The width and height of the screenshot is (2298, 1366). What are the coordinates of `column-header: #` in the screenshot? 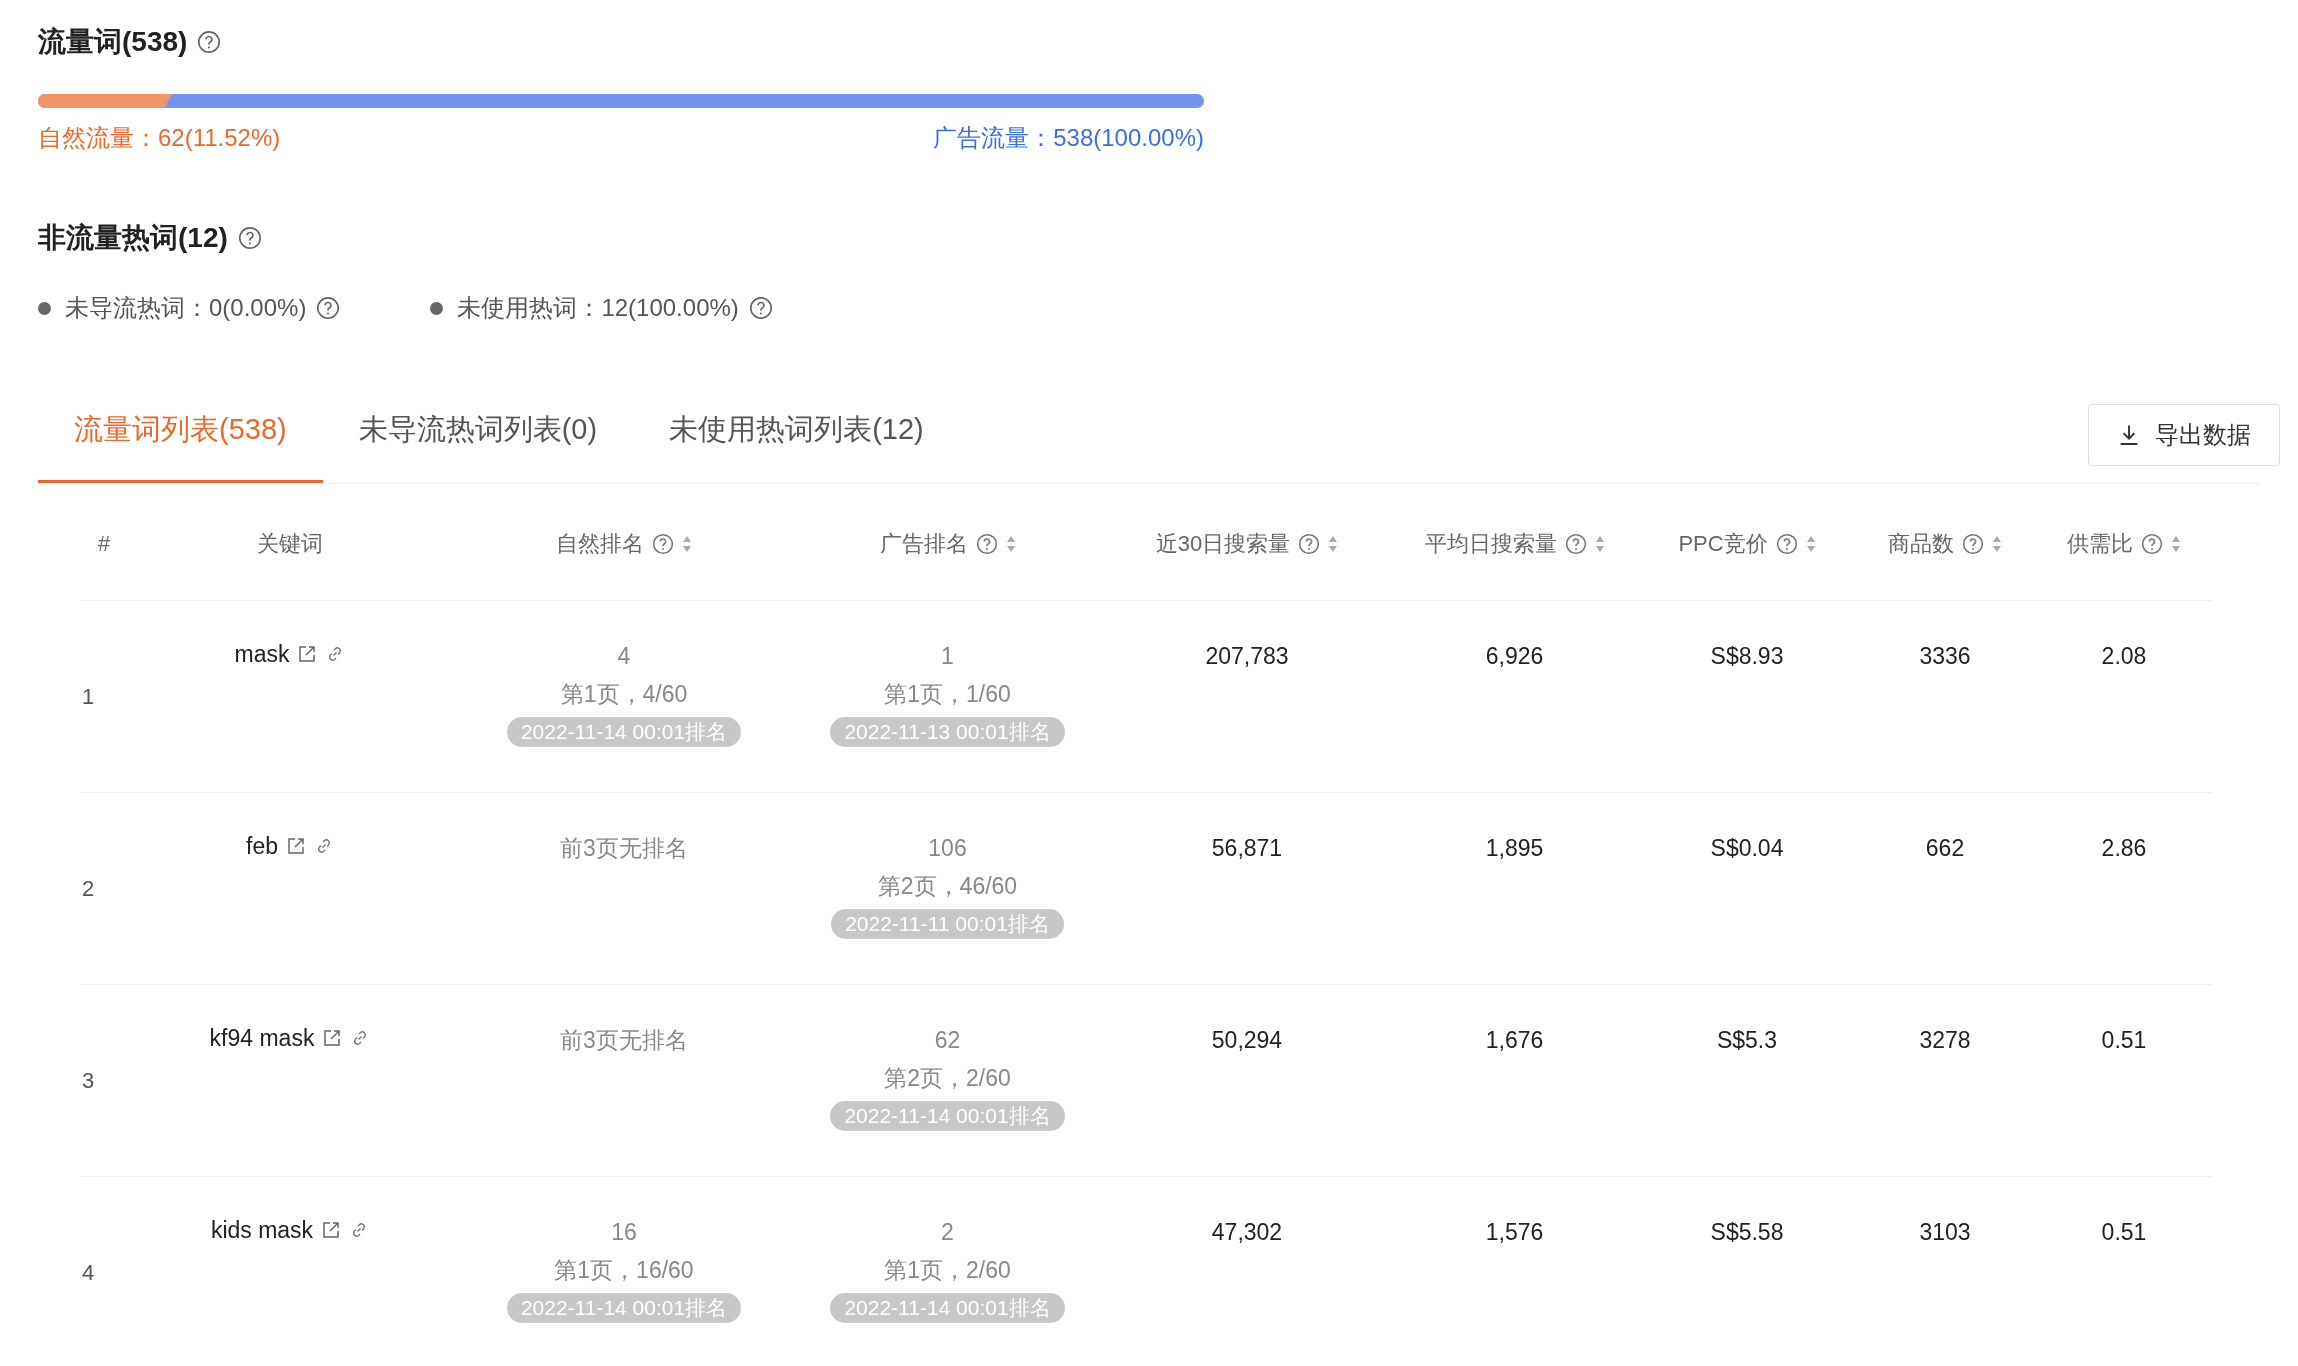 It's located at (104, 544).